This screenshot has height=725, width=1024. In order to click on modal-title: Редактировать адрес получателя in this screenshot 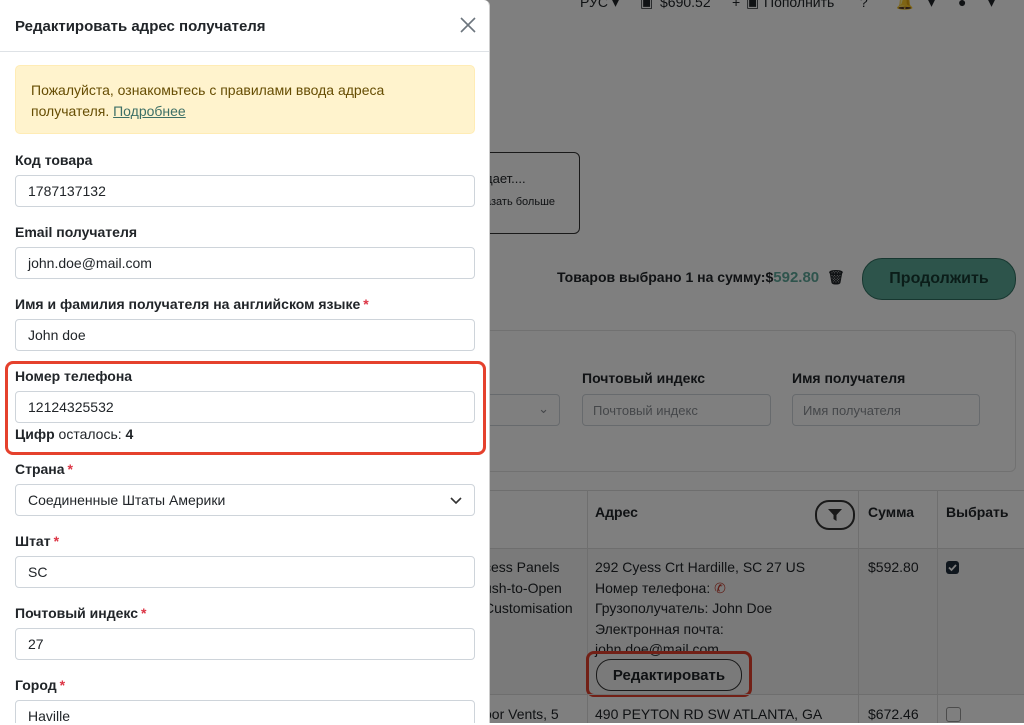, I will do `click(140, 26)`.